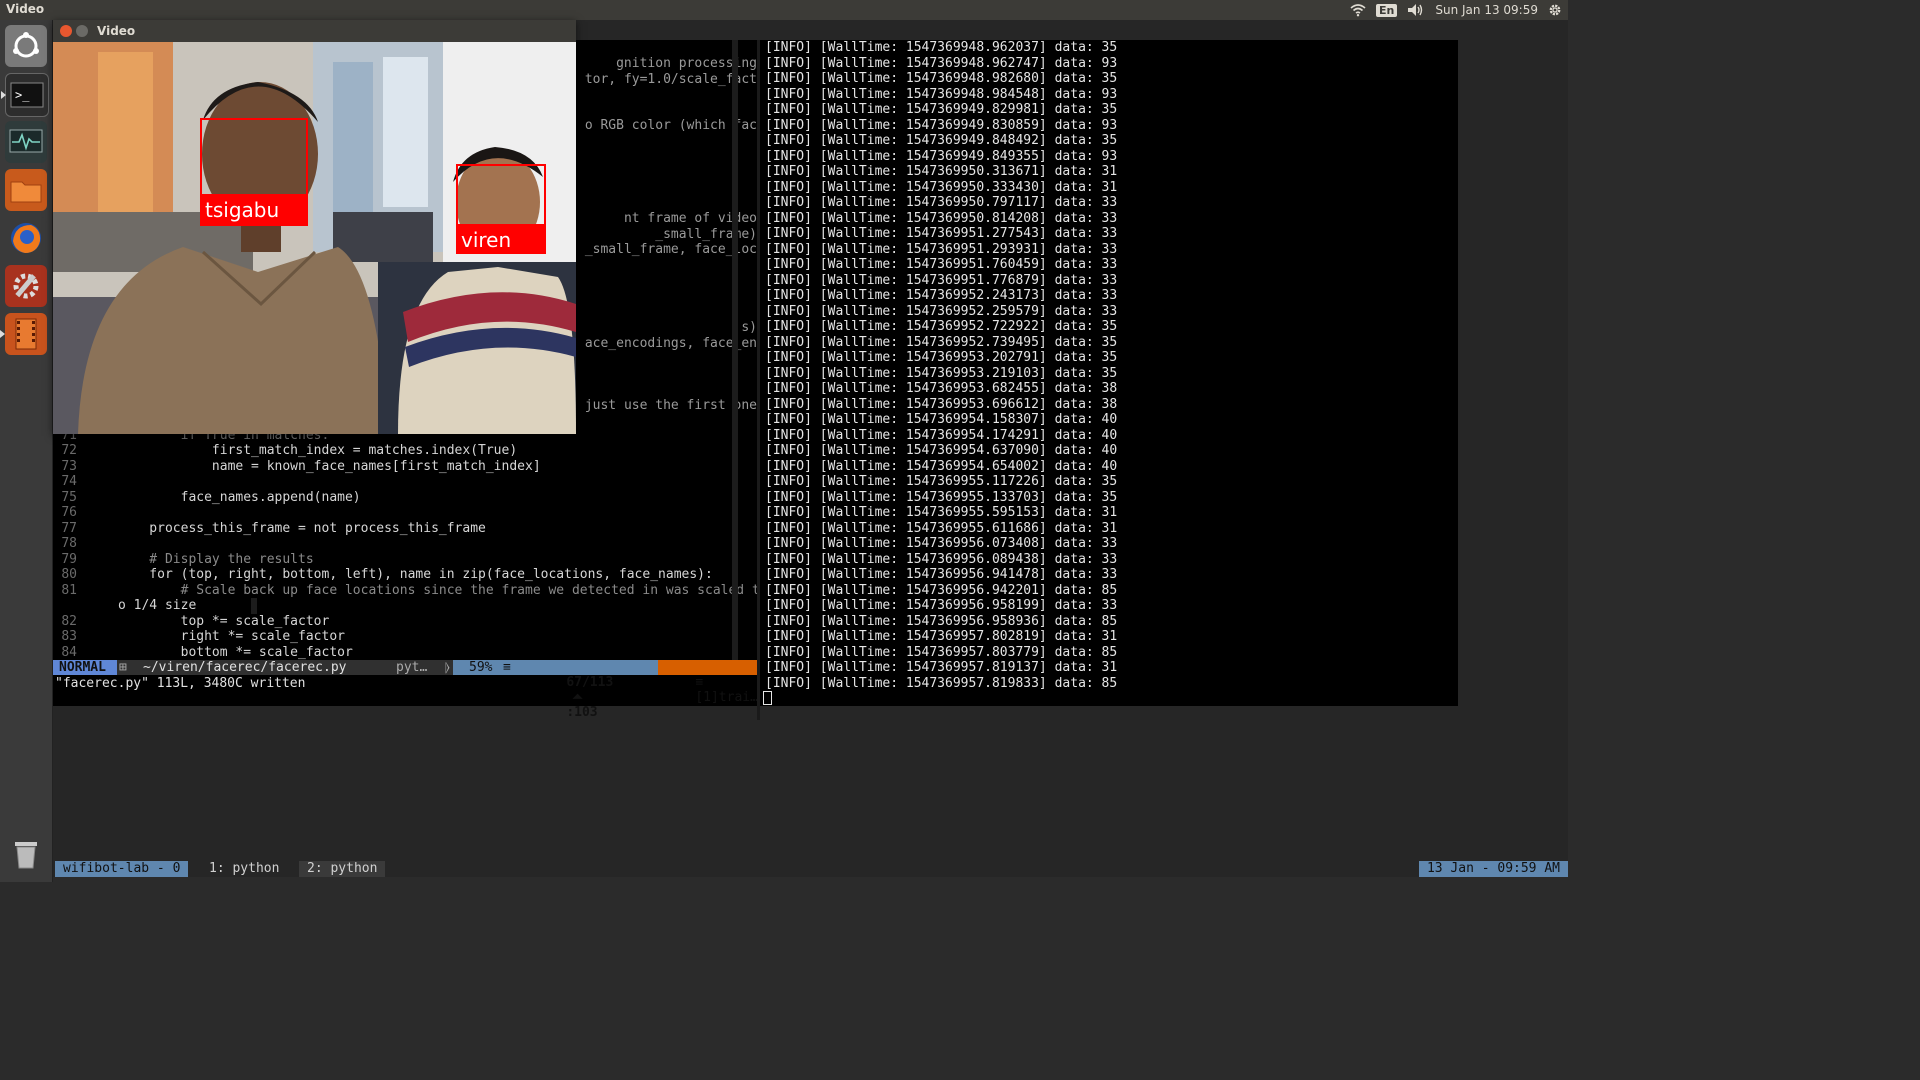 Image resolution: width=1920 pixels, height=1080 pixels. I want to click on vim-mode-indicator: NORMAL, so click(85, 667).